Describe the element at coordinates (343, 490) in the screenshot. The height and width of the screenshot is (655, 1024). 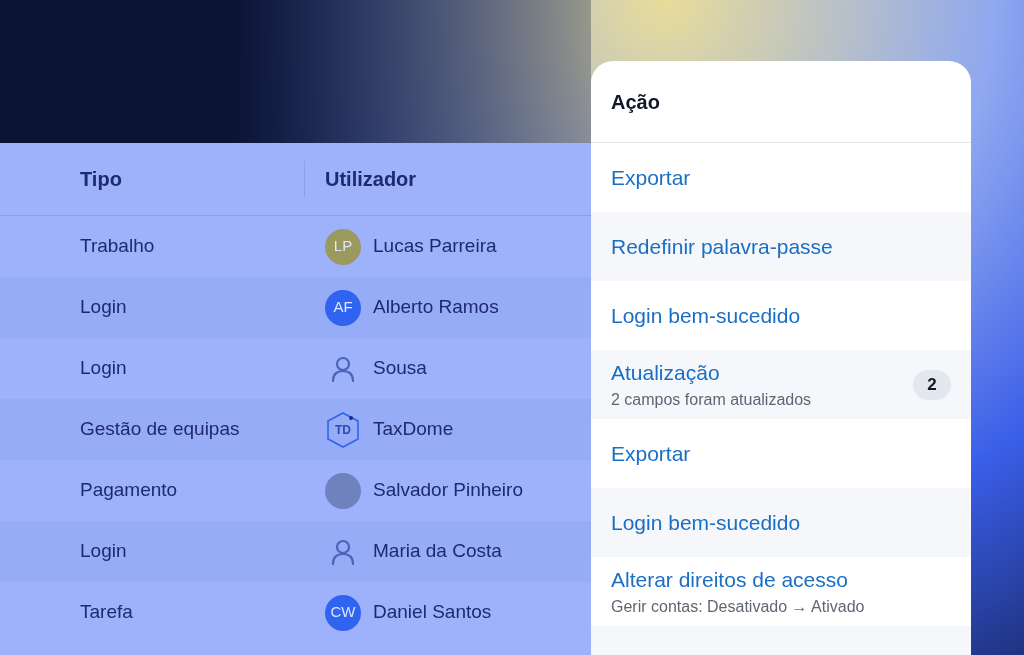
I see `avatar-photo` at that location.